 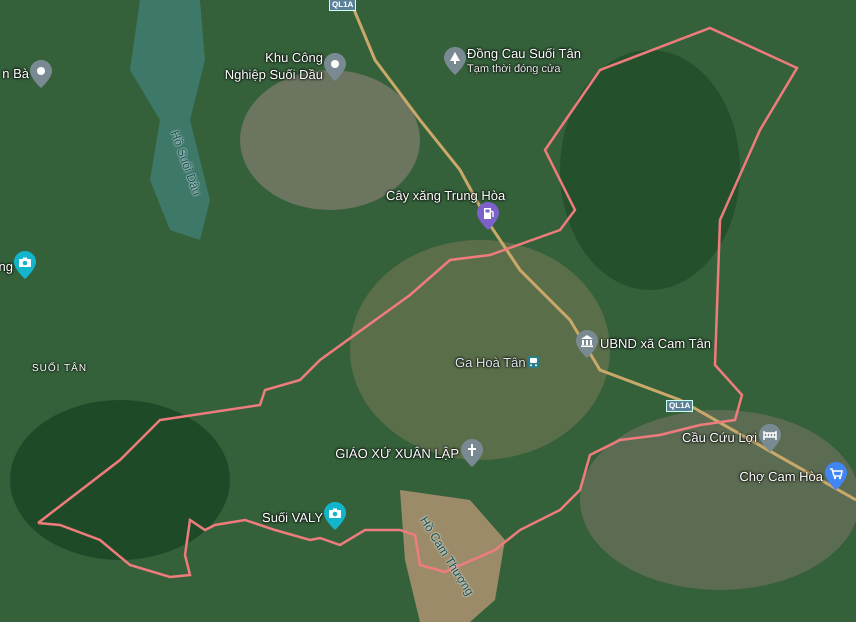 I want to click on place-label: UBND xã Cam Tân, so click(x=656, y=343).